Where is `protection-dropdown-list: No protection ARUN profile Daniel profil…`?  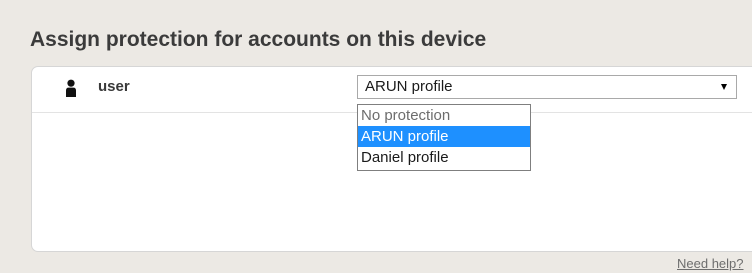 protection-dropdown-list: No protection ARUN profile Daniel profil… is located at coordinates (444, 137).